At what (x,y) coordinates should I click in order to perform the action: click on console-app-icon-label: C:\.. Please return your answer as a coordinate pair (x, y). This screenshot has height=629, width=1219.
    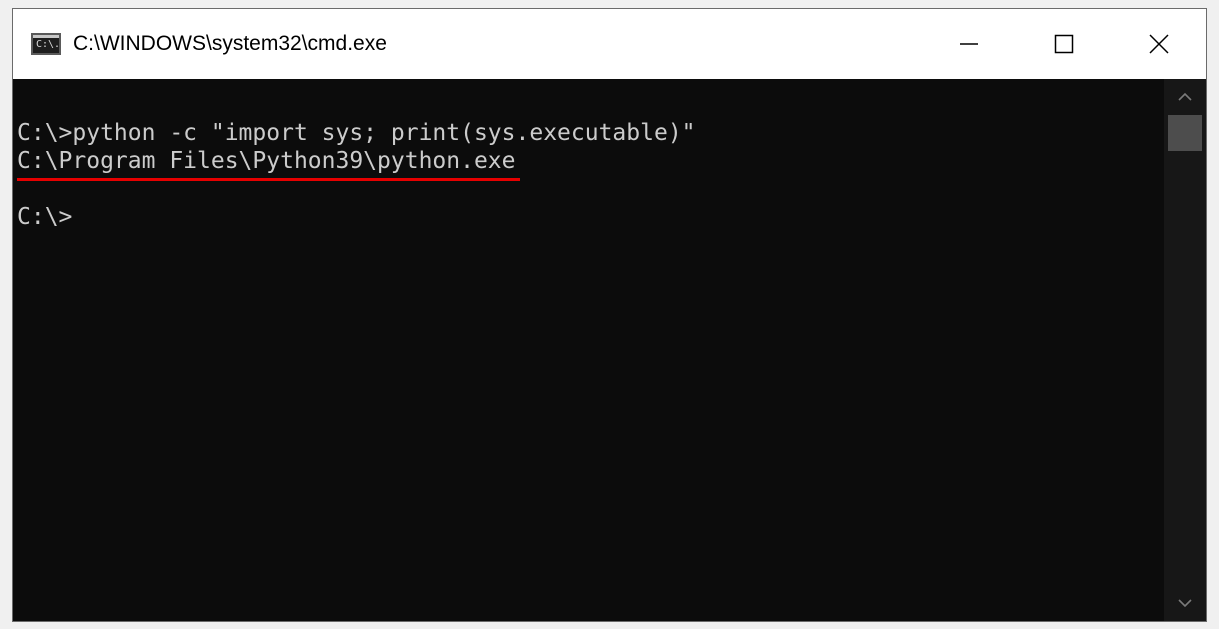
    Looking at the image, I should click on (48, 44).